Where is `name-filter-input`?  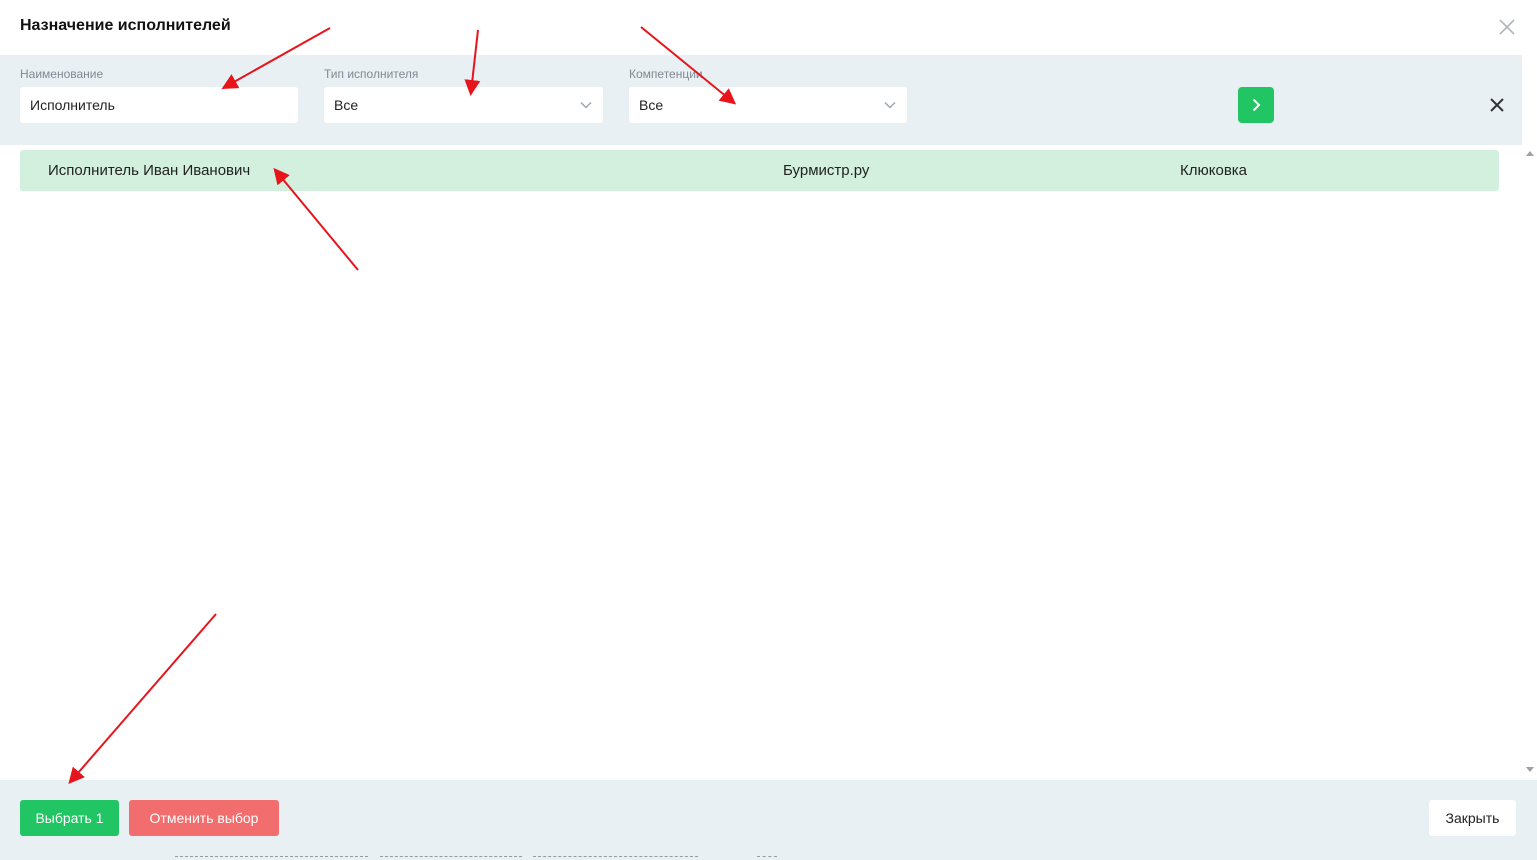
name-filter-input is located at coordinates (159, 105).